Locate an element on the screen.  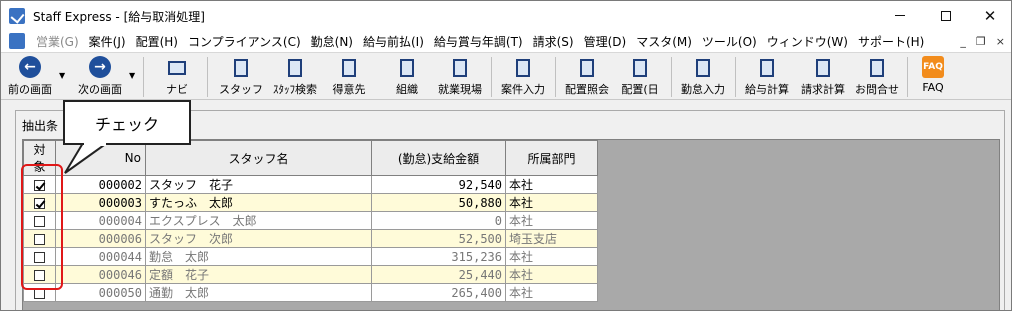
table-row: 000002 スタッフ 花子 92,540 本社 is located at coordinates (310, 184).